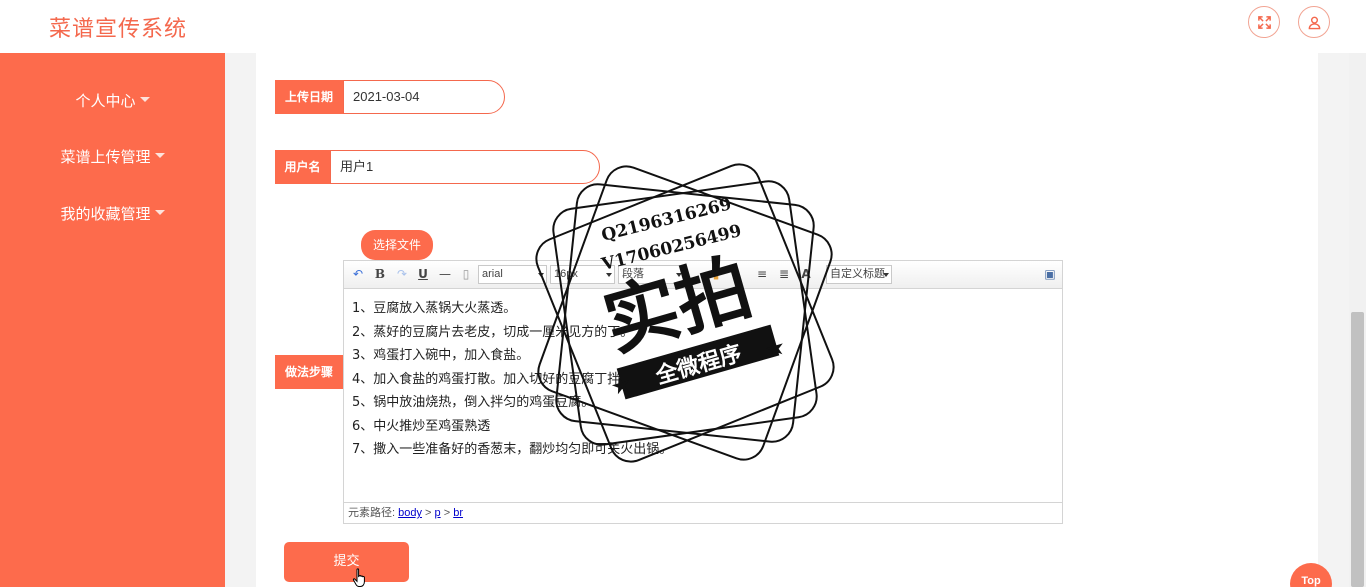  I want to click on hand-cursor-icon, so click(358, 577).